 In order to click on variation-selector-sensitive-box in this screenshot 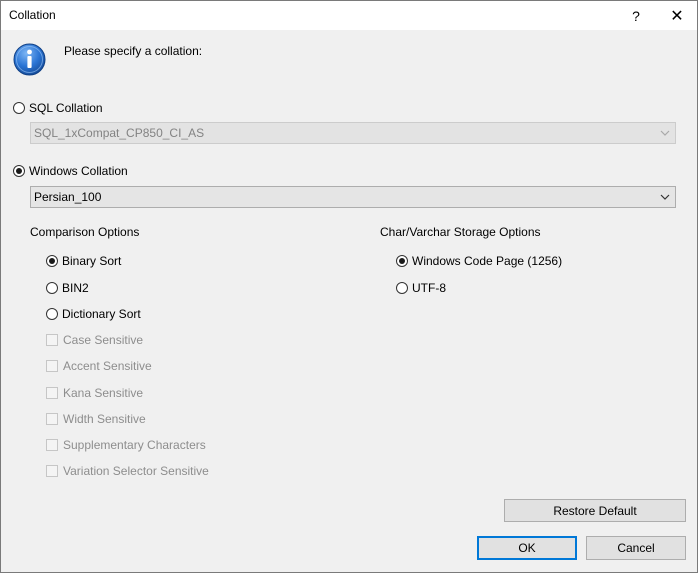, I will do `click(52, 471)`.